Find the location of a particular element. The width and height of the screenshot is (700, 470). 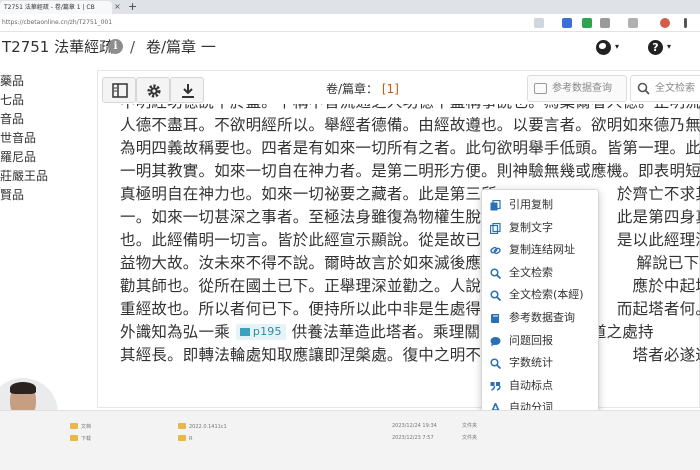

text-line-head: 其經長。即轉法輪處知取應讓即涅槃處。復中之明不須足 is located at coordinates (316, 355).